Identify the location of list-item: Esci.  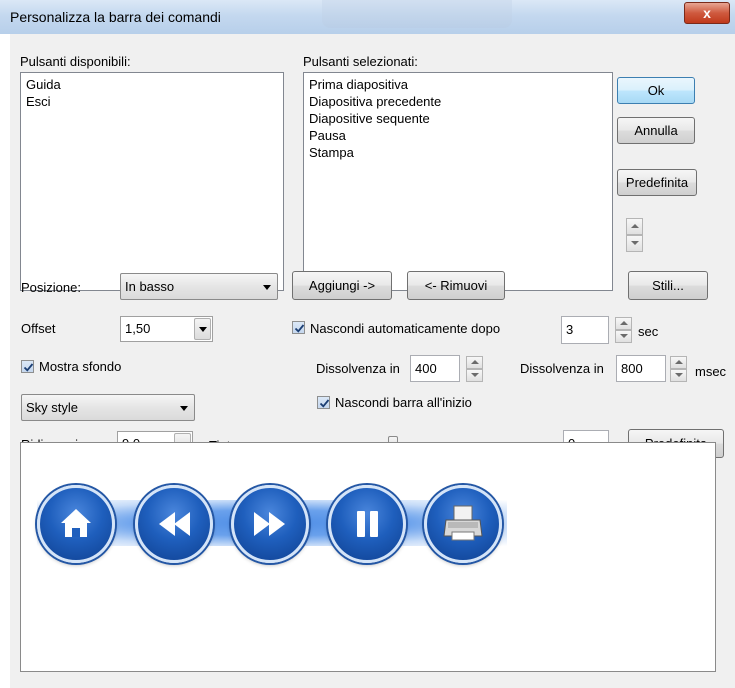
(152, 101).